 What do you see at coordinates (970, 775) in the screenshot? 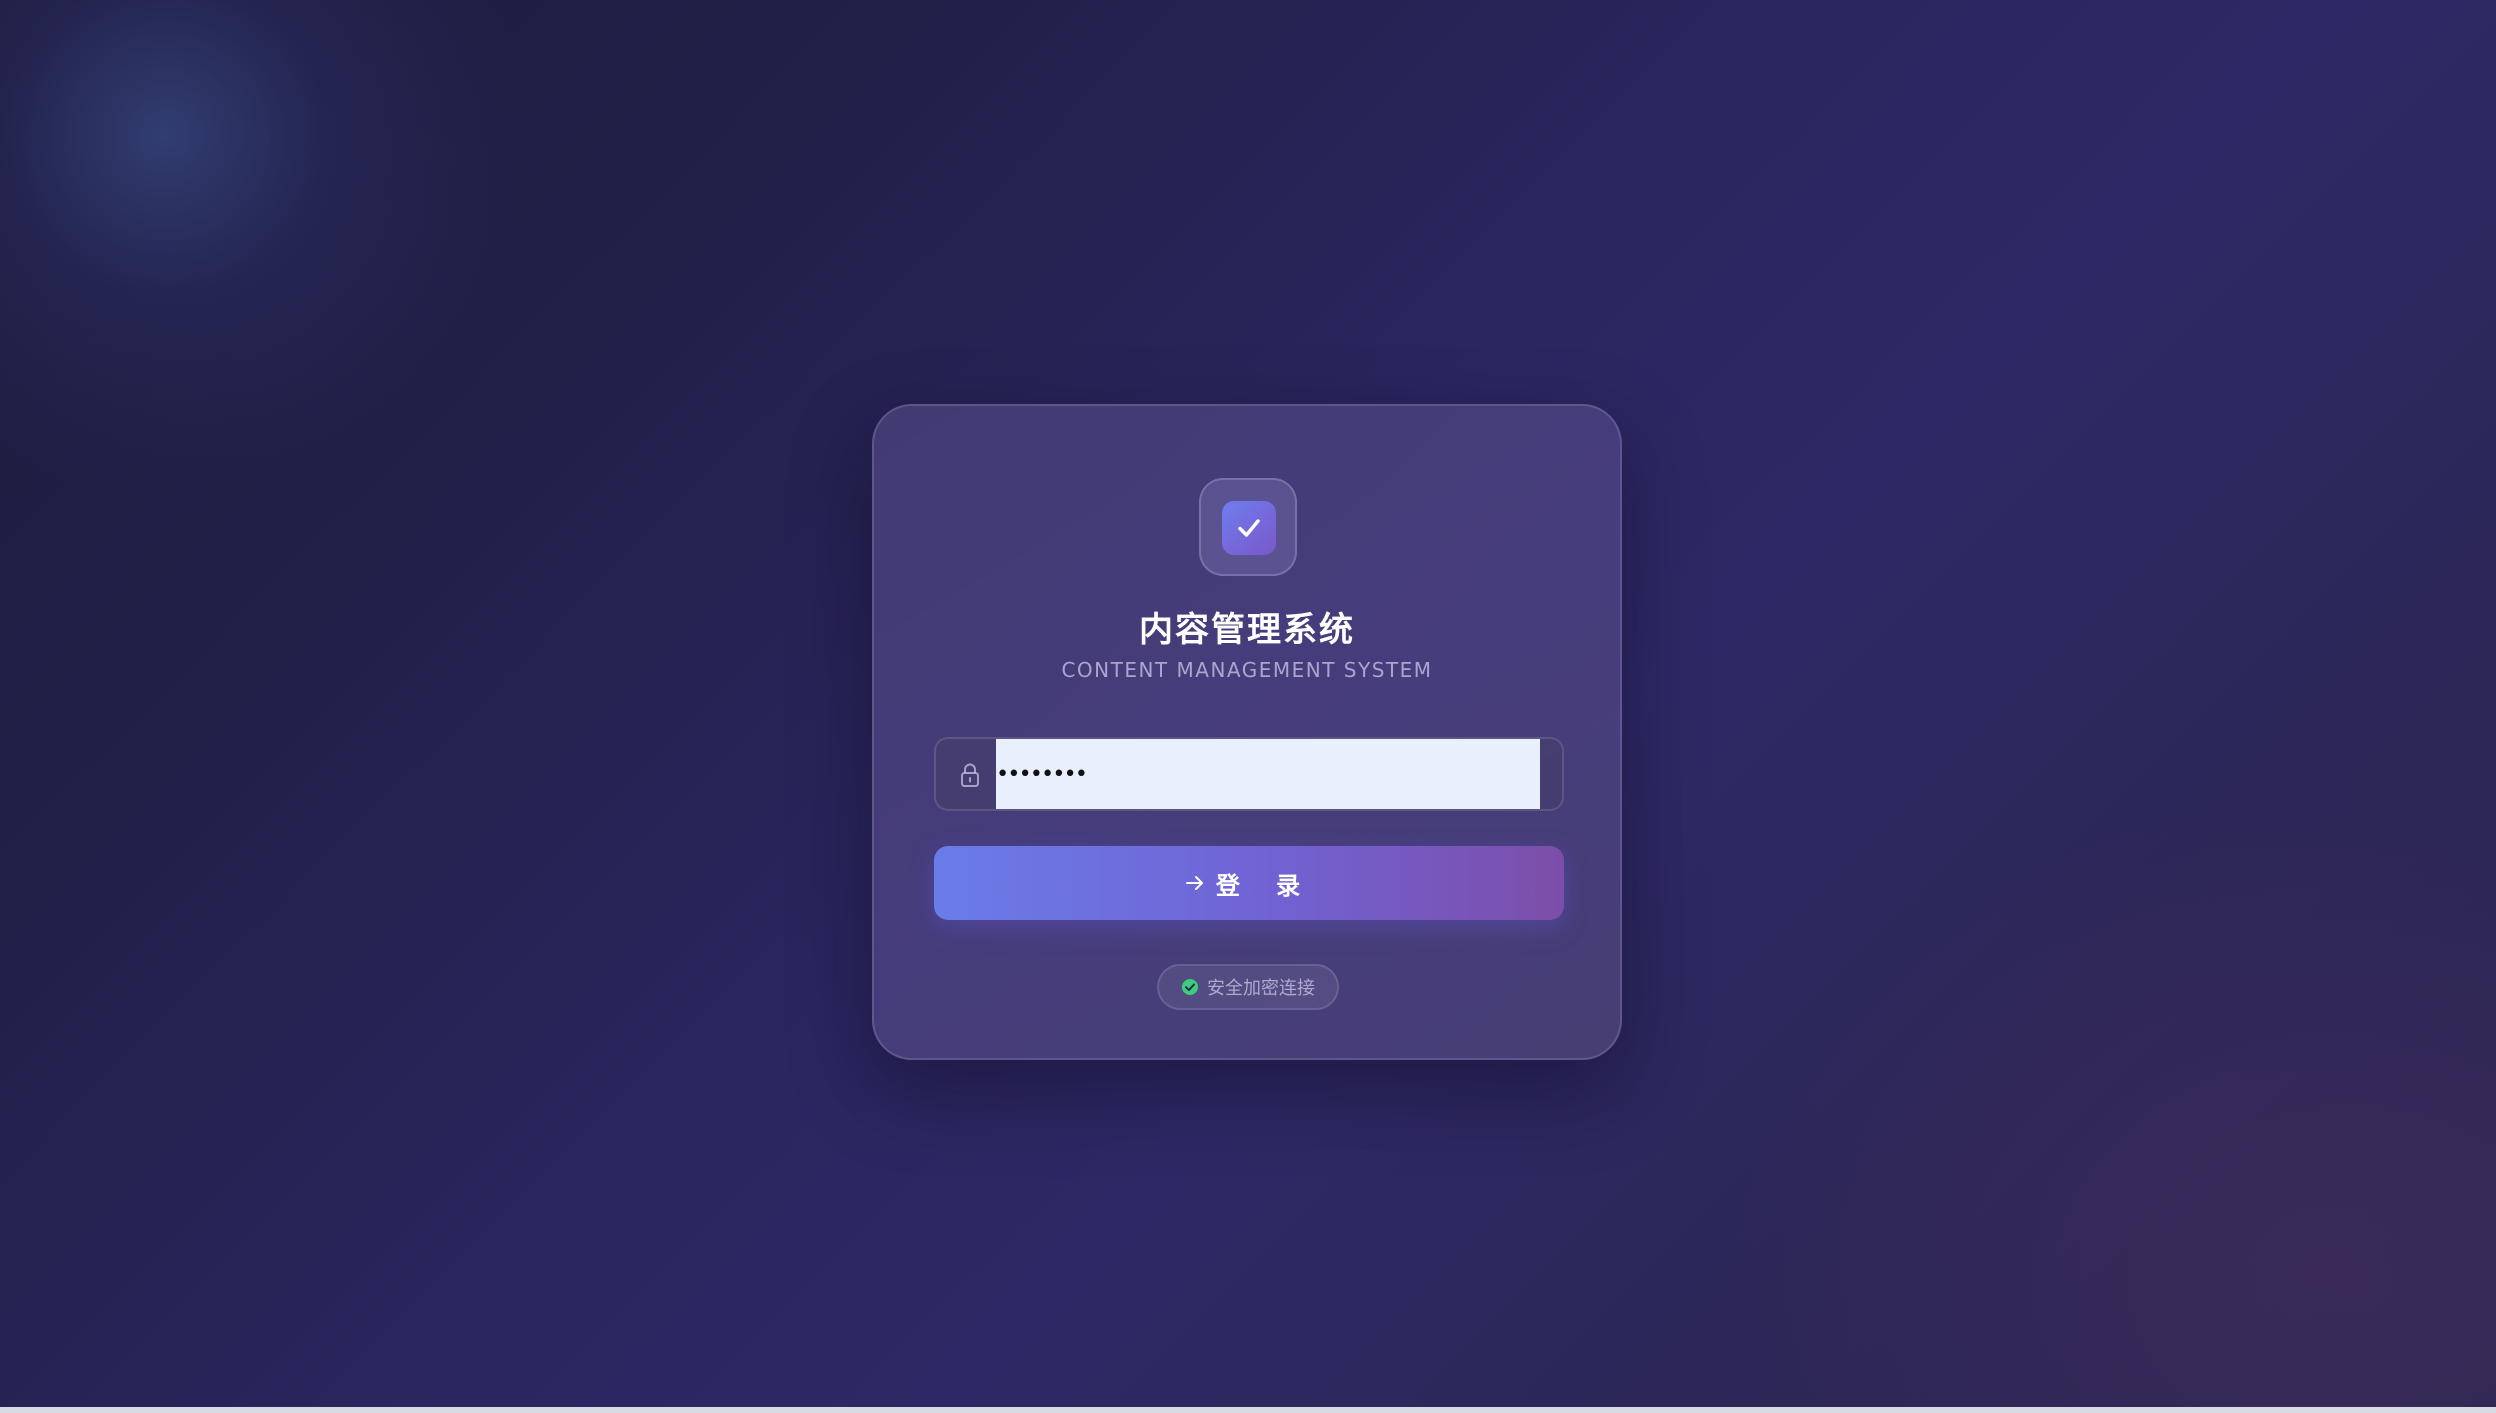
I see `lock-icon` at bounding box center [970, 775].